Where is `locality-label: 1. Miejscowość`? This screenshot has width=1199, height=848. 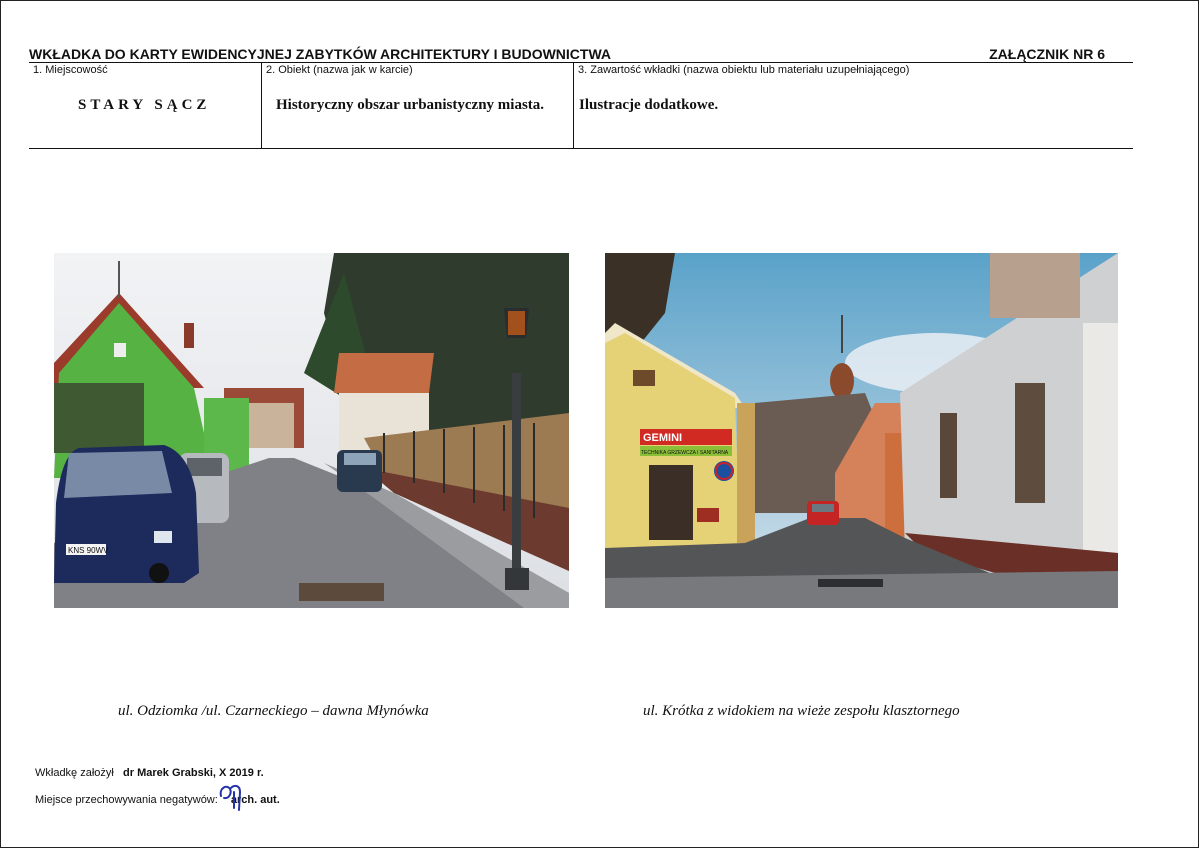
locality-label: 1. Miejscowość is located at coordinates (70, 70).